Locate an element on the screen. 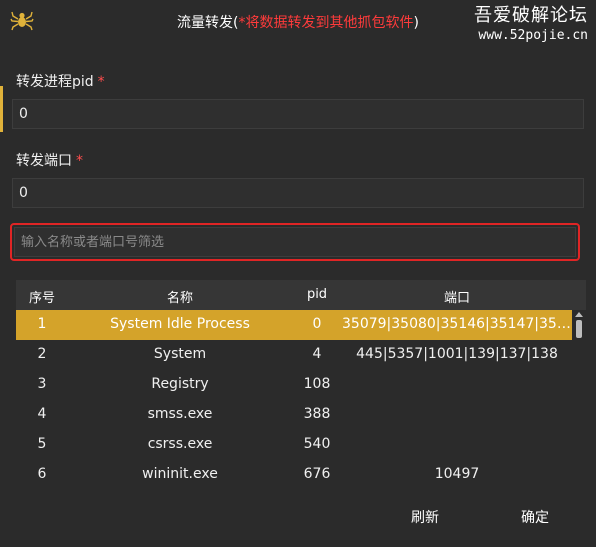  cell-name: csrss.exe is located at coordinates (180, 444).